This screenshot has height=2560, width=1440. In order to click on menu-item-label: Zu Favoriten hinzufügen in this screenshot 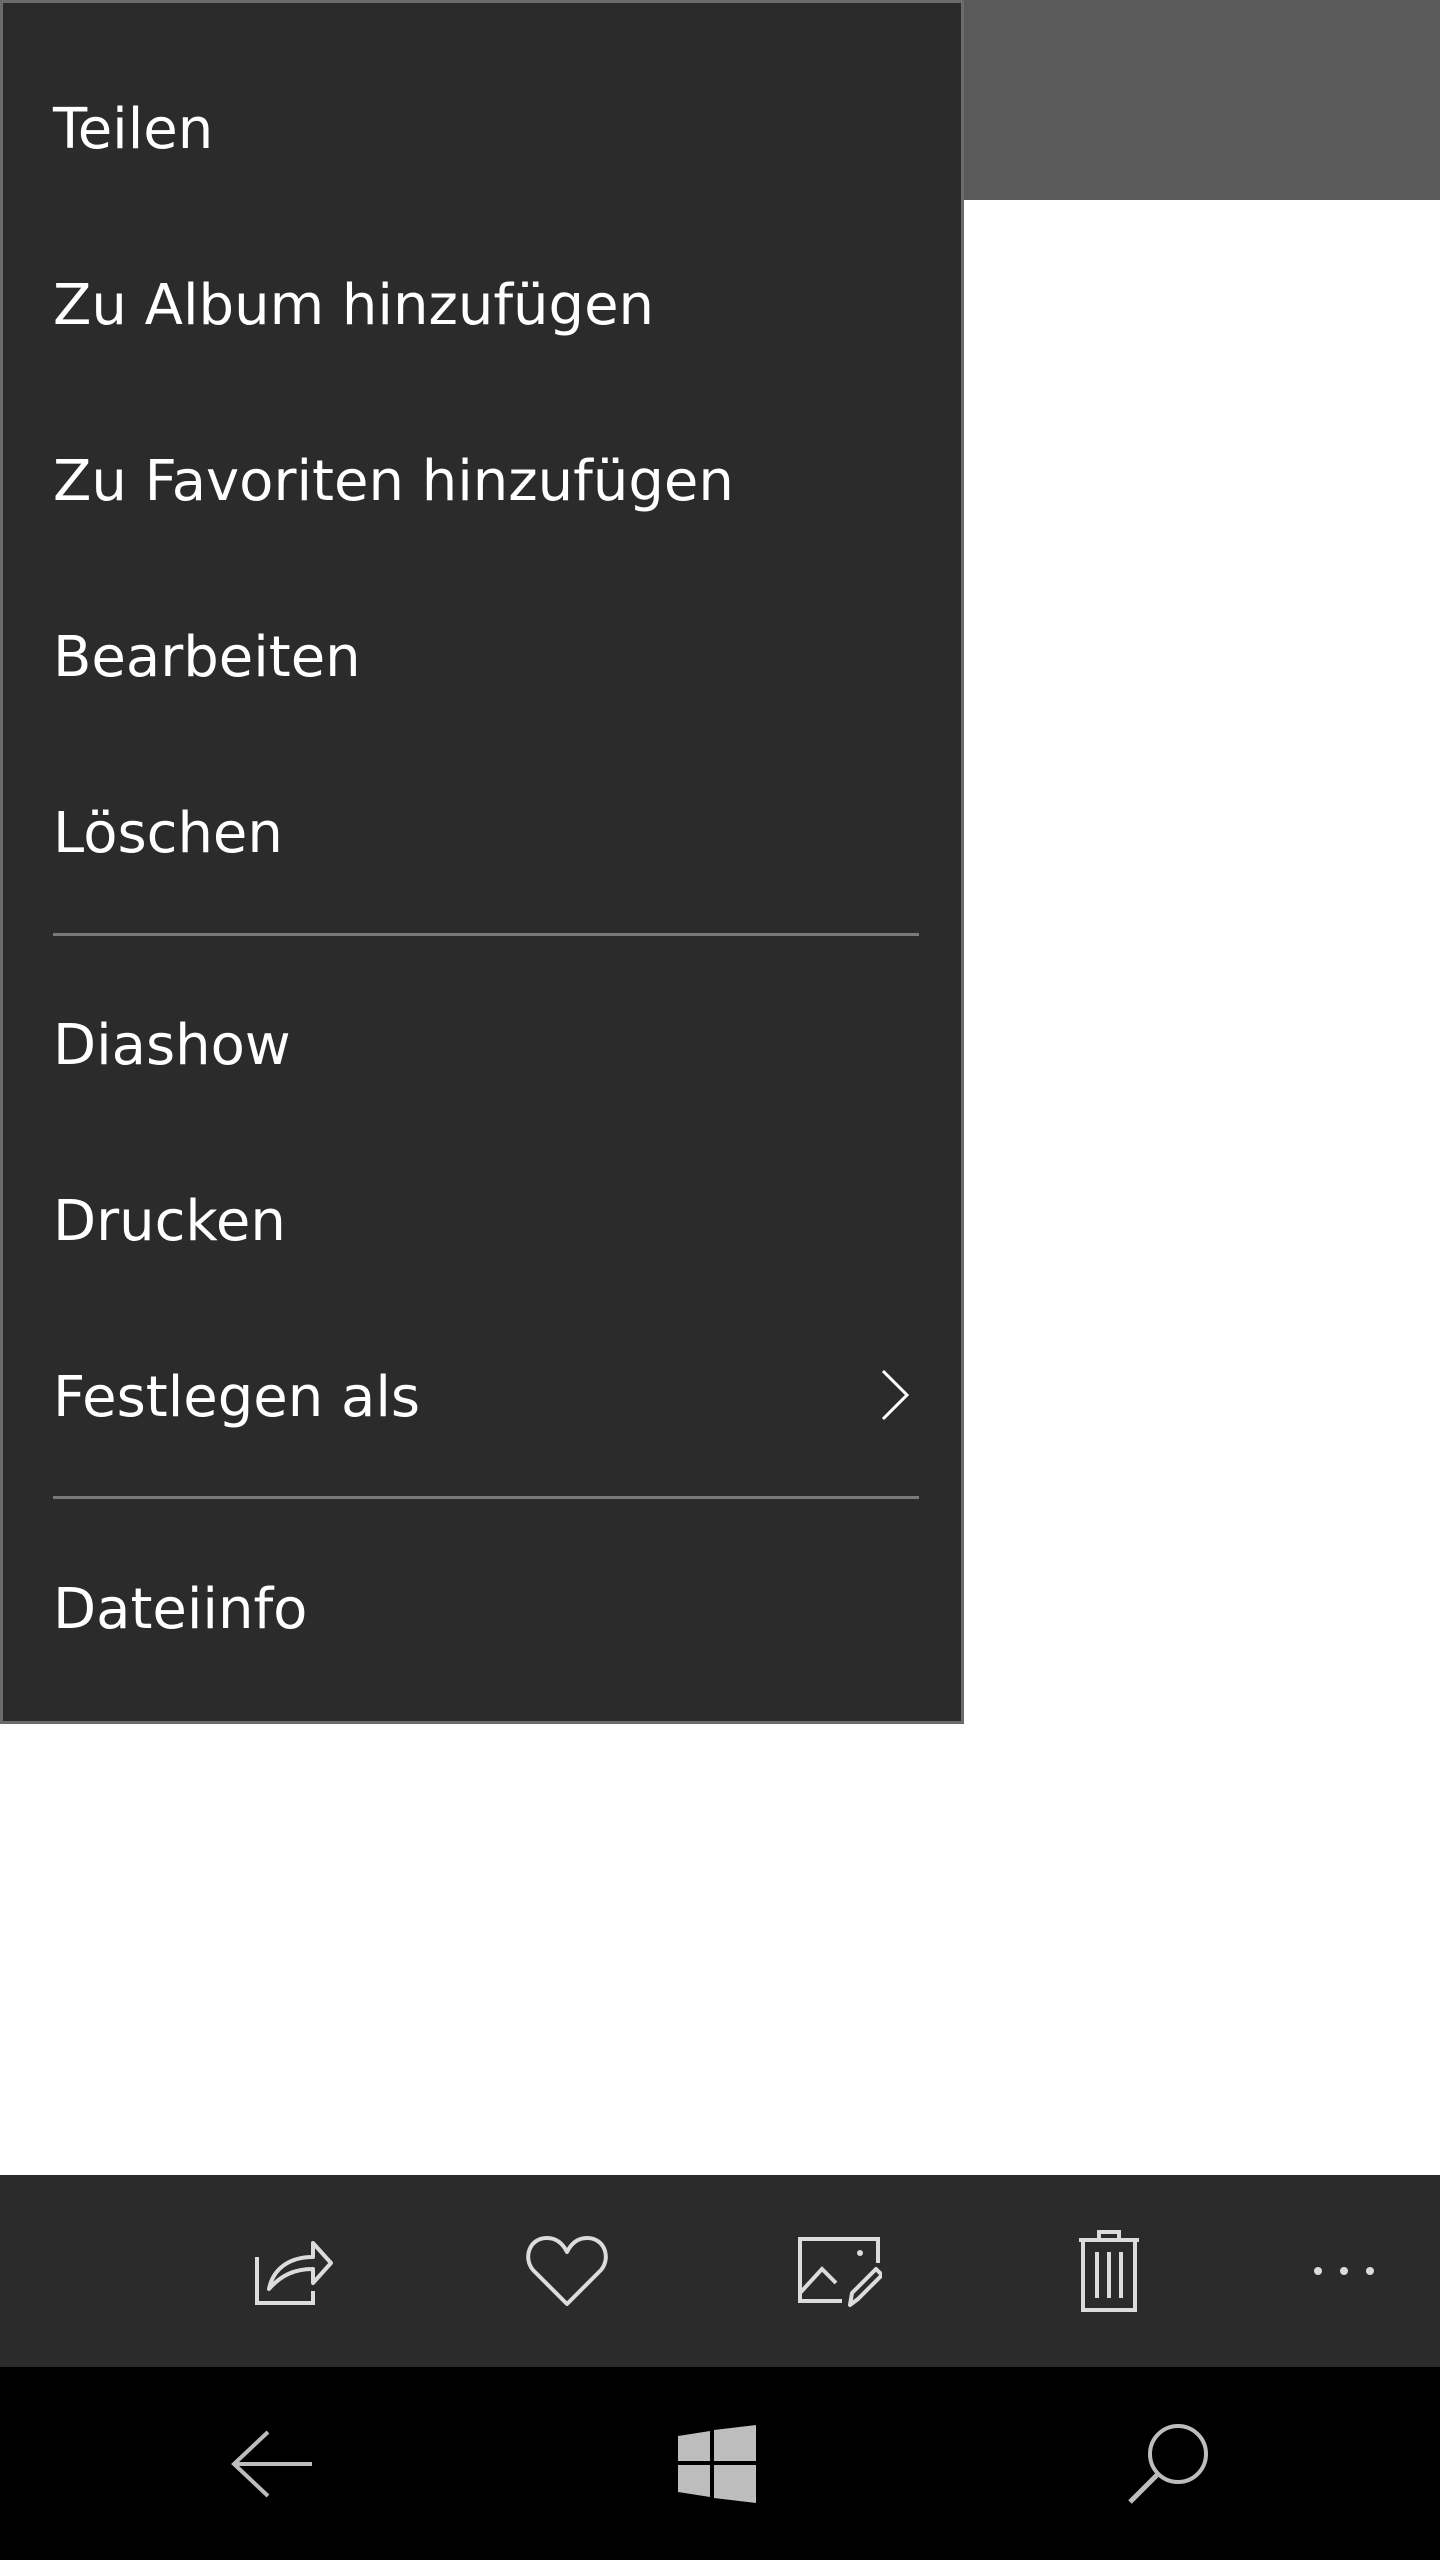, I will do `click(393, 482)`.